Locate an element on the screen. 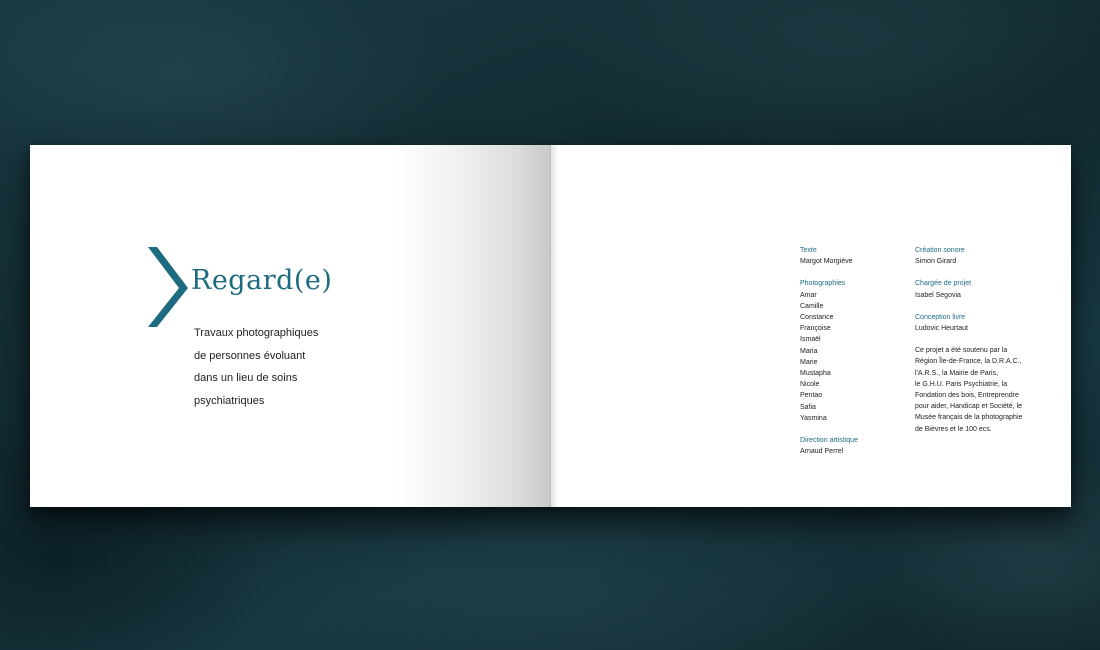 Image resolution: width=1100 pixels, height=650 pixels. support-line: le G.H.U. Paris Psychiatrie, la is located at coordinates (961, 384).